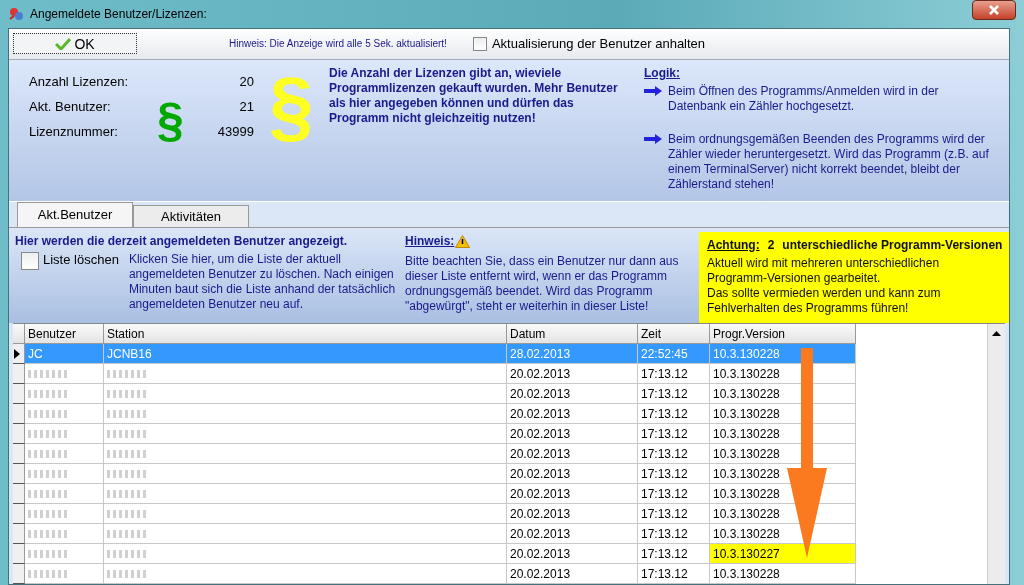 This screenshot has width=1024, height=585. I want to click on table-cell: 22:52:45, so click(674, 354).